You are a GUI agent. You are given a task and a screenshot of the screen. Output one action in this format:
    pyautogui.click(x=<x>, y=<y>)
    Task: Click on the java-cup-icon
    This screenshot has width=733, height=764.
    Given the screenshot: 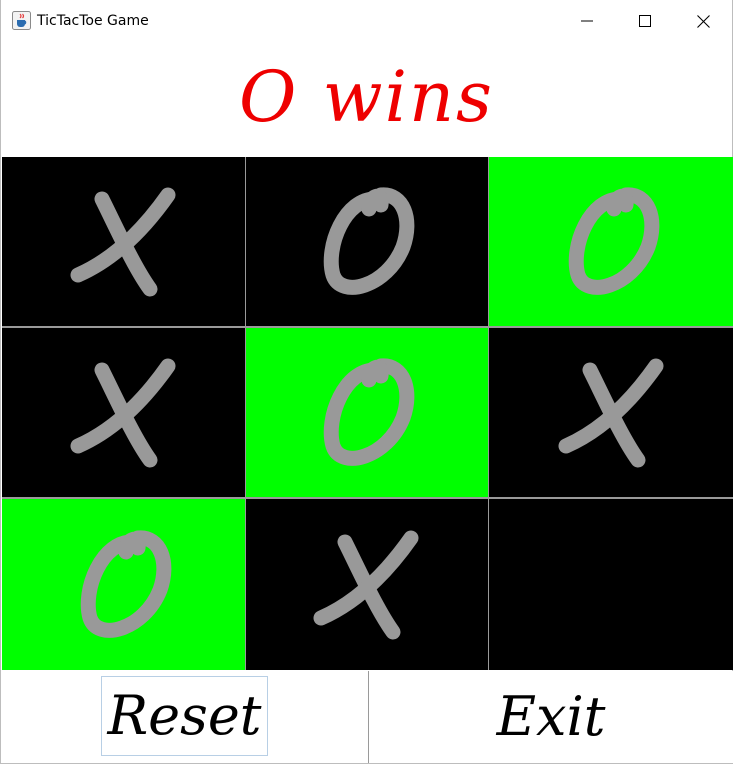 What is the action you would take?
    pyautogui.click(x=21, y=20)
    